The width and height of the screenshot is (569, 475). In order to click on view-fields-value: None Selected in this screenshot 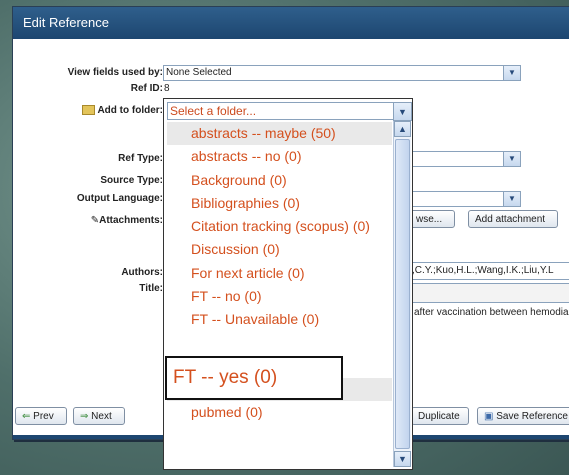, I will do `click(199, 72)`.